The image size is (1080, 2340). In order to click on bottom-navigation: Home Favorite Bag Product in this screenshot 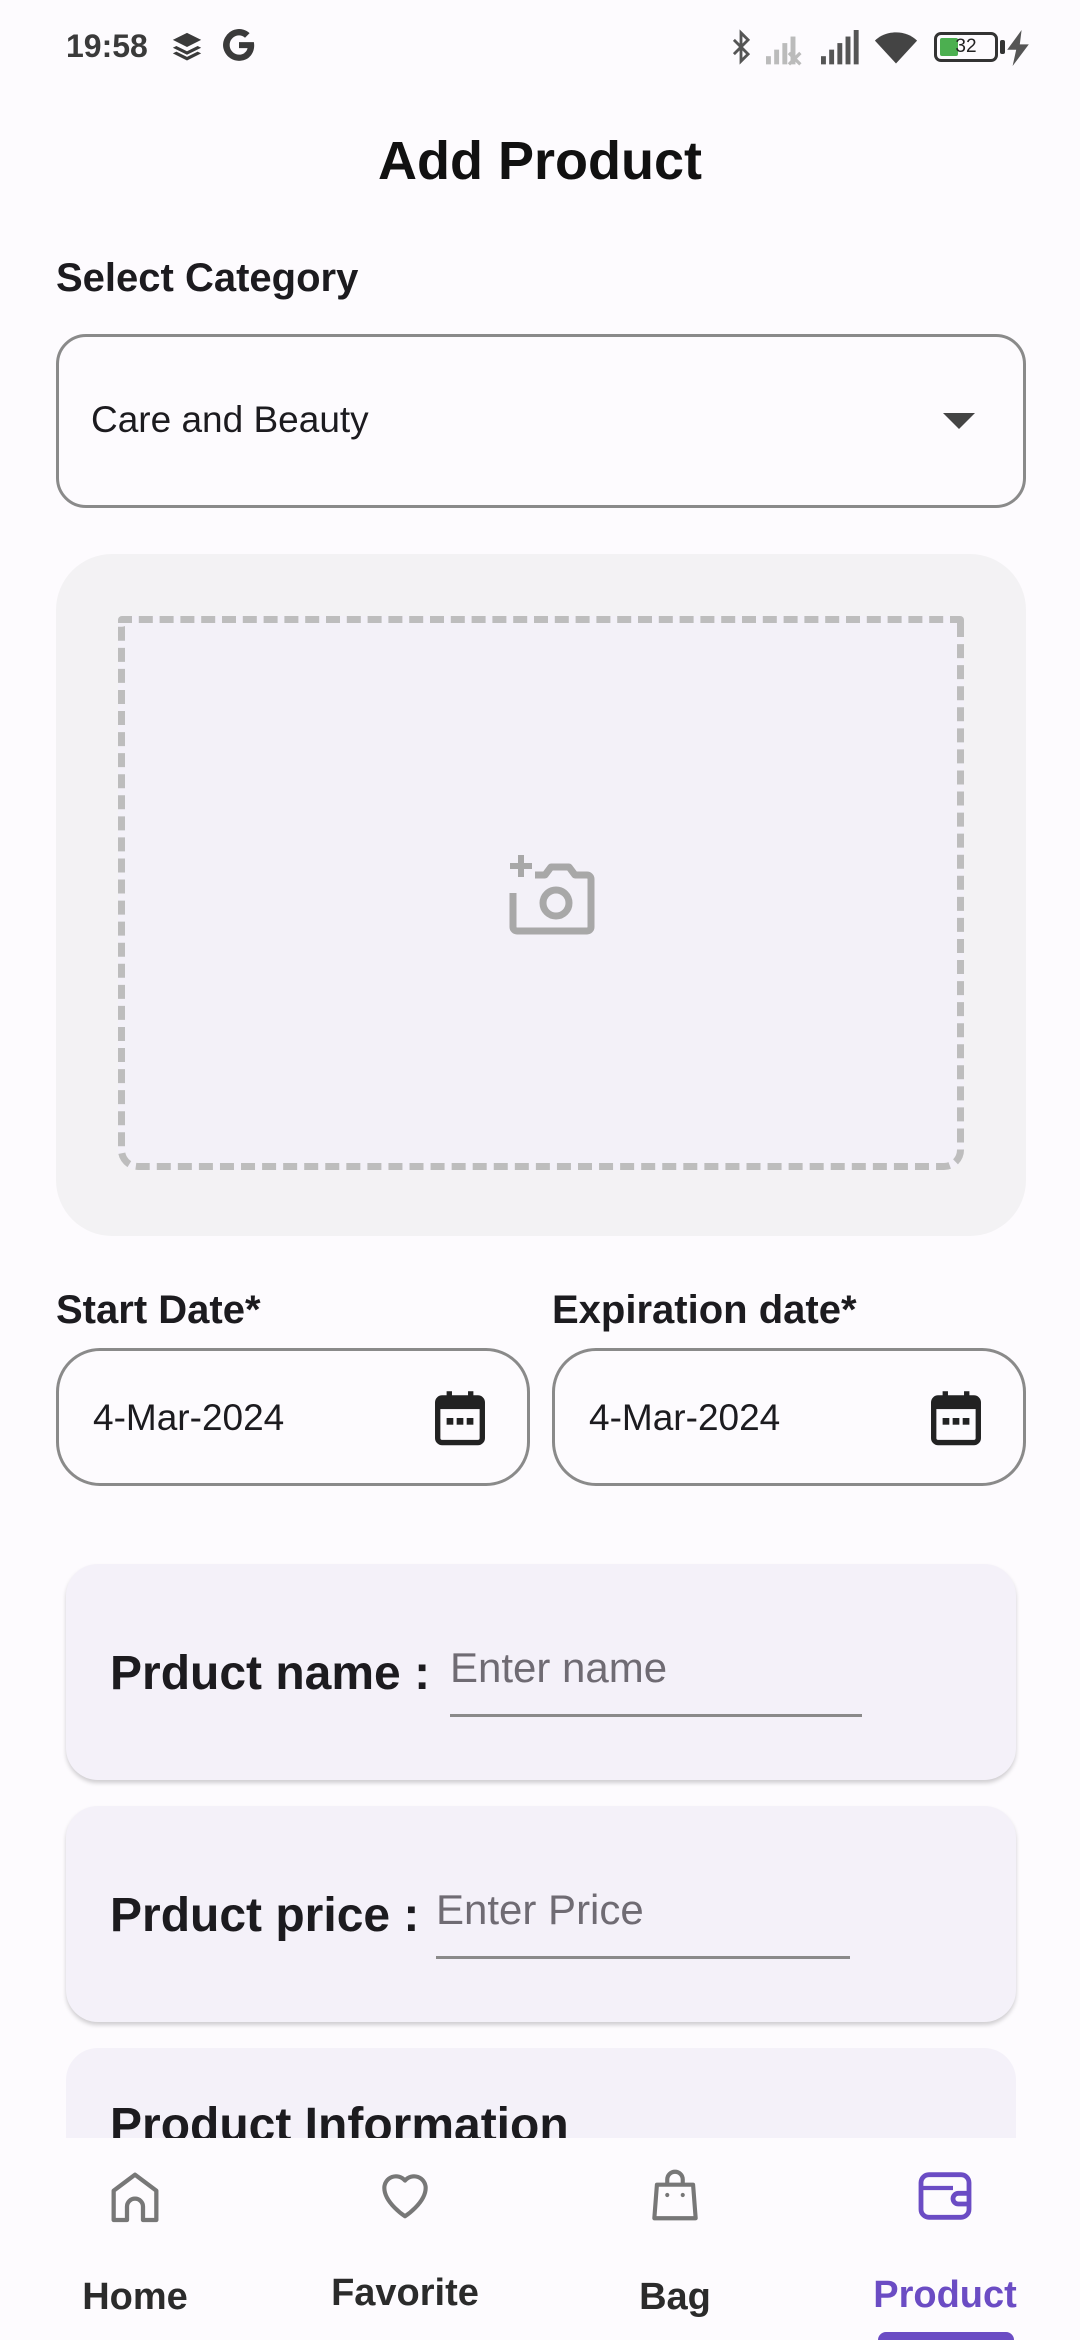, I will do `click(540, 2239)`.